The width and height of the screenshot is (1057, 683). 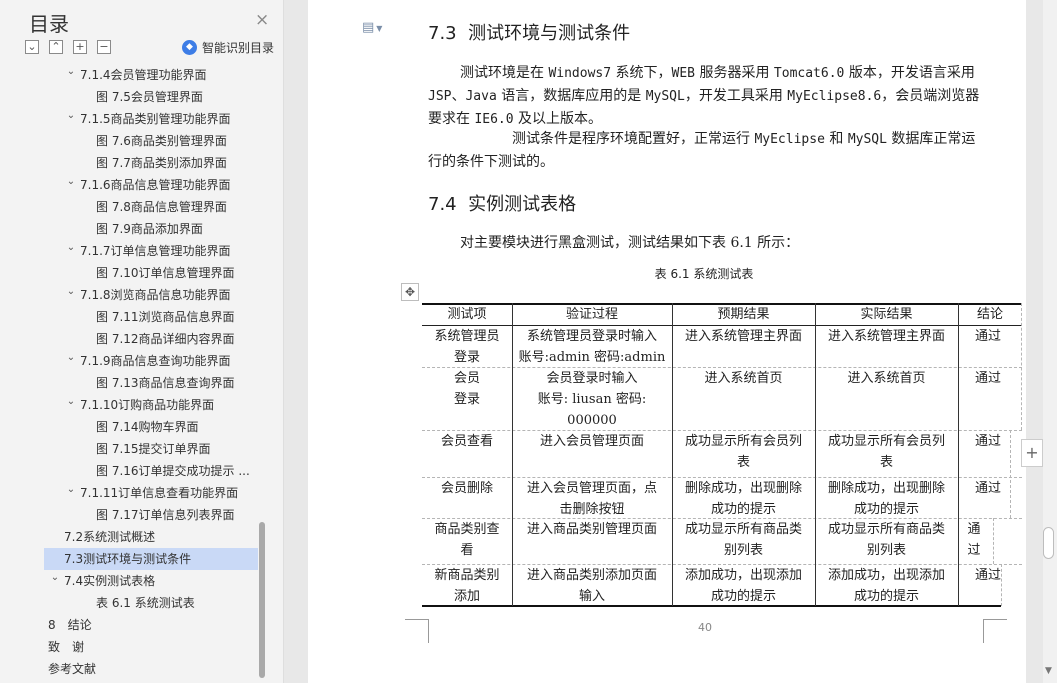 What do you see at coordinates (591, 596) in the screenshot?
I see `process-cell-line: 输入` at bounding box center [591, 596].